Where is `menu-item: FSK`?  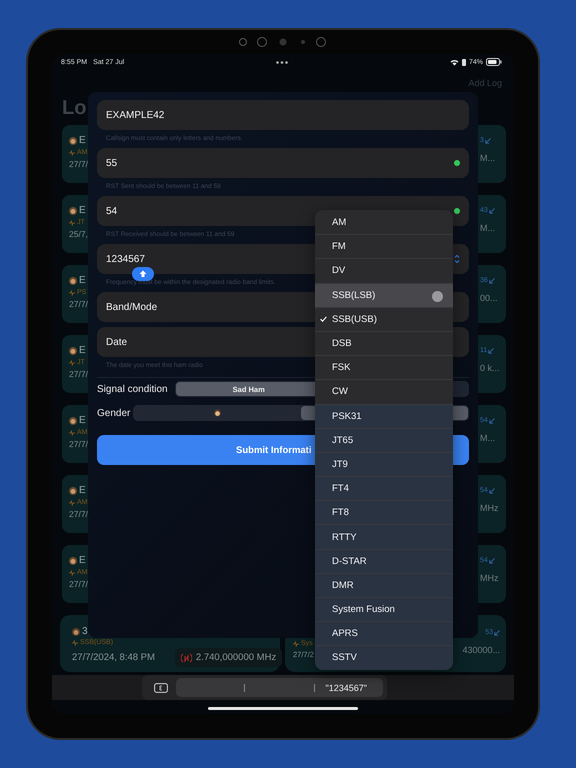
menu-item: FSK is located at coordinates (384, 367).